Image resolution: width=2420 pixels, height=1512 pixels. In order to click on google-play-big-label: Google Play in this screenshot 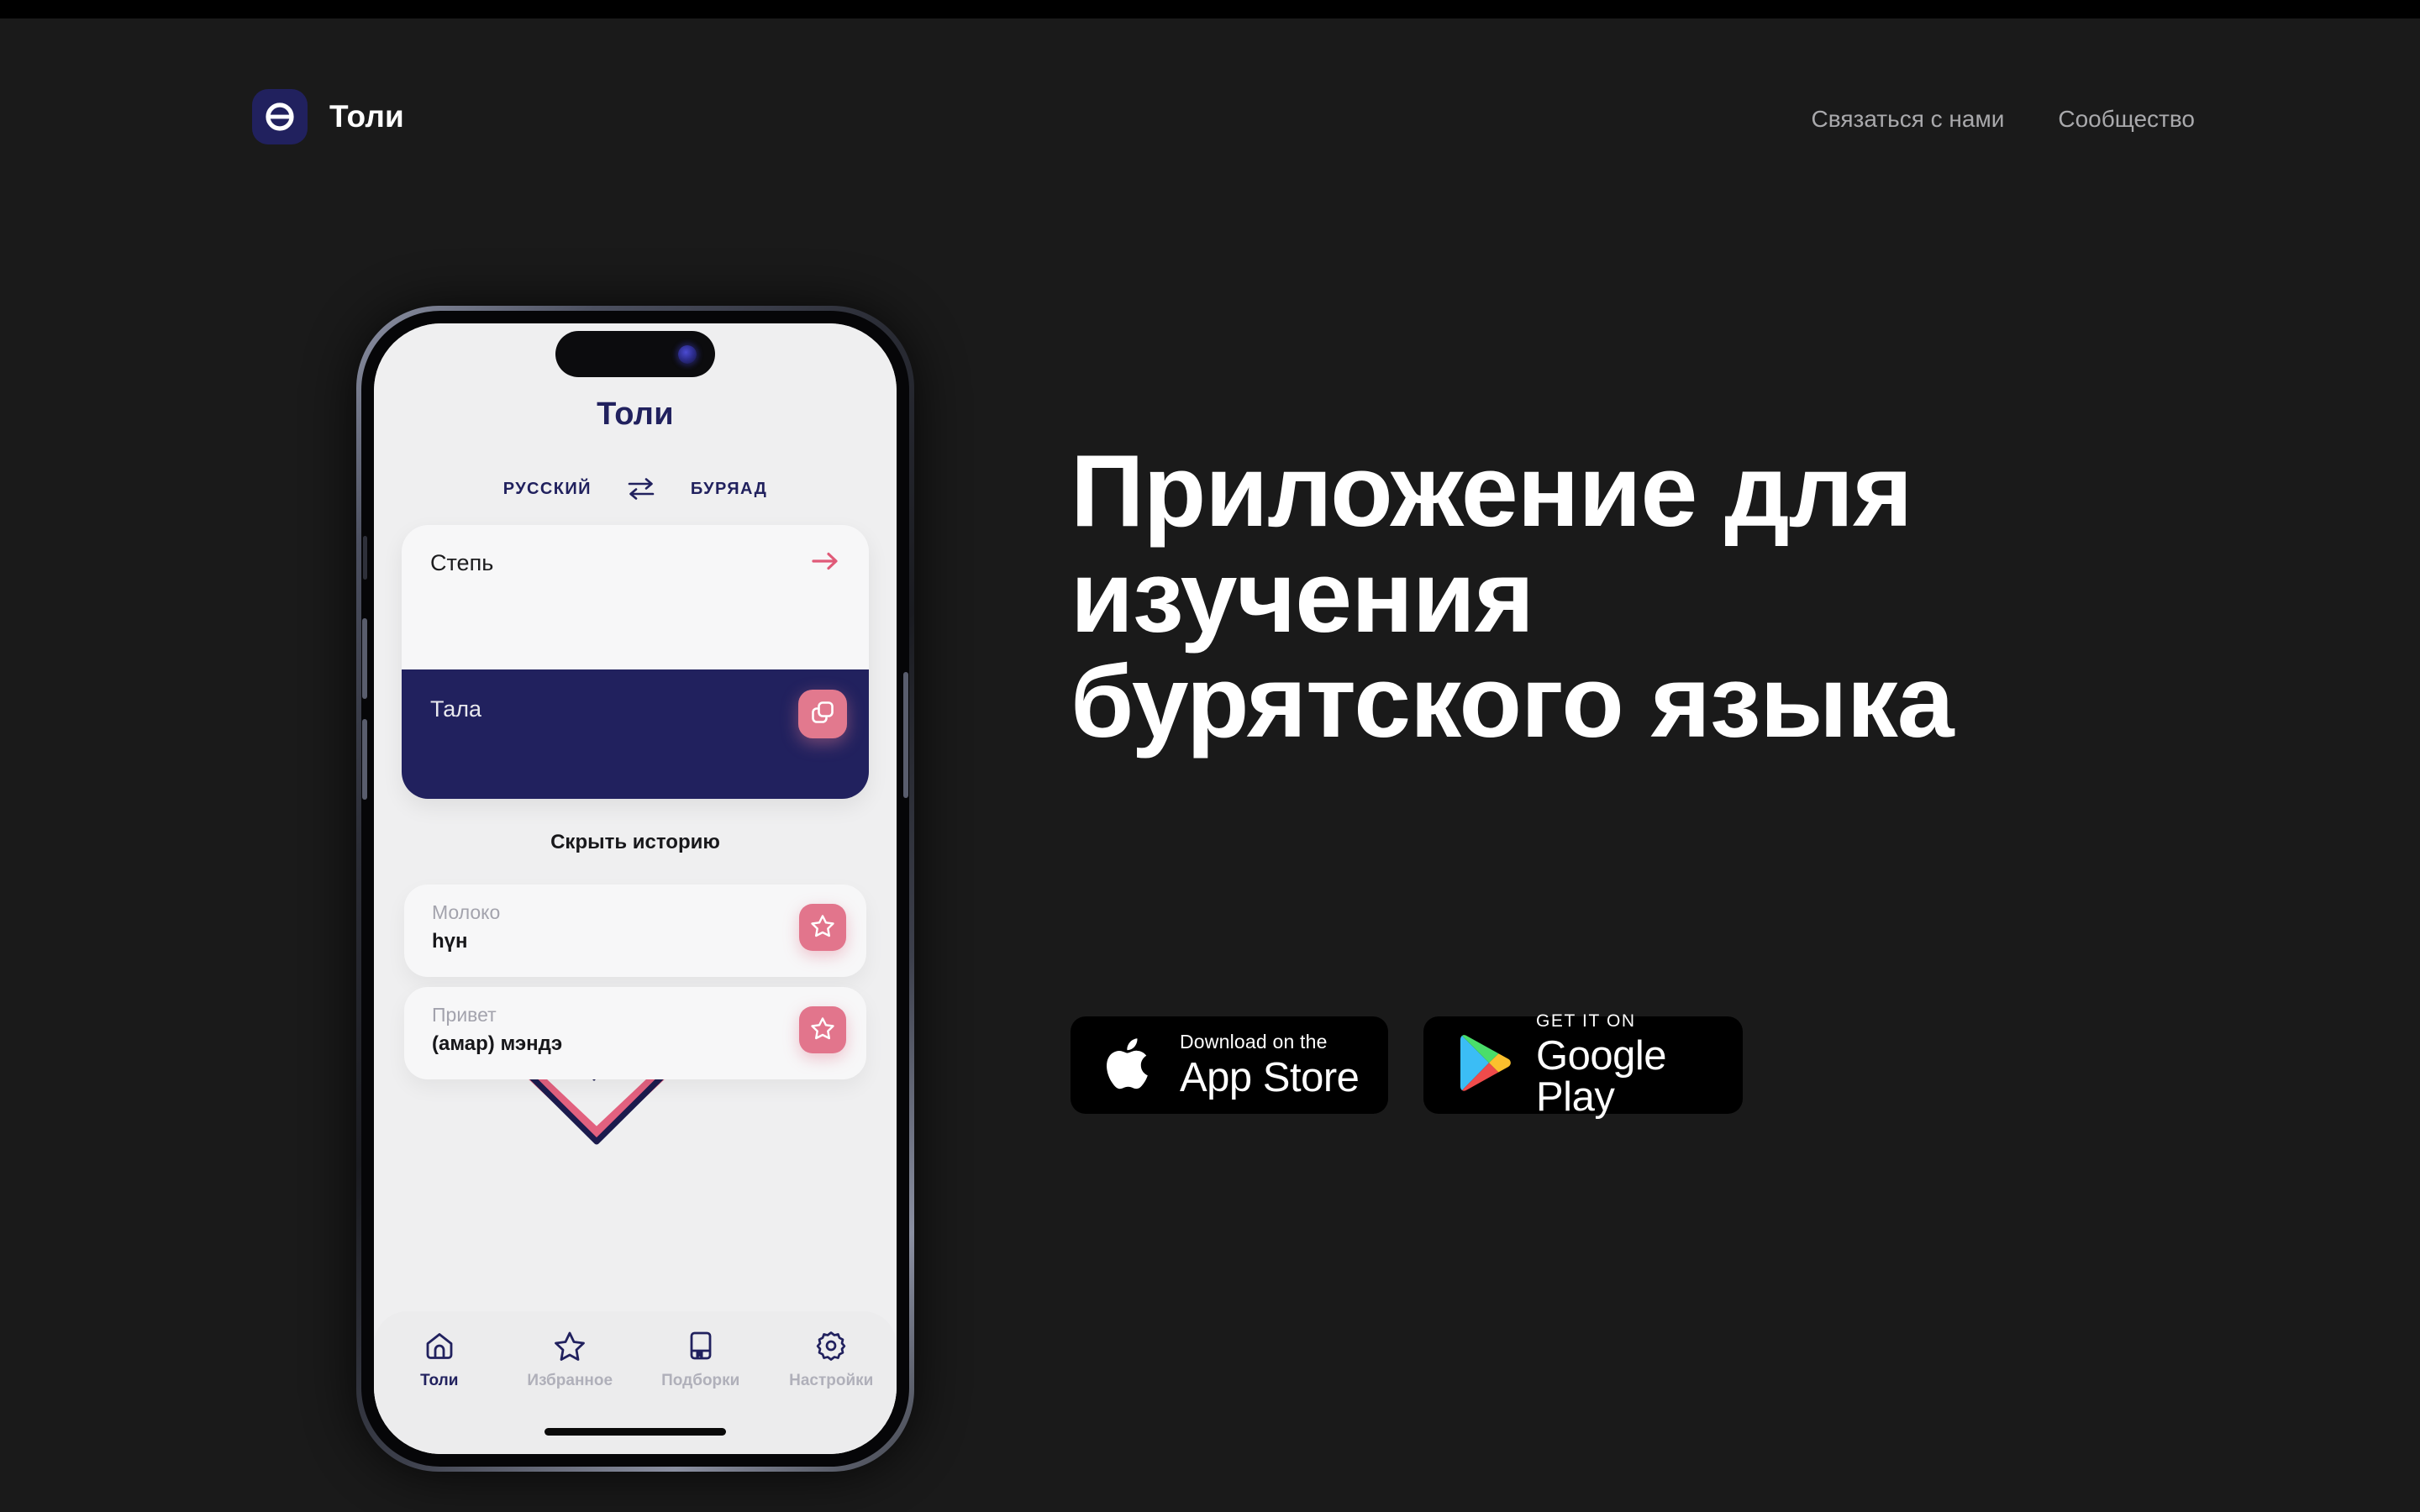, I will do `click(1601, 1076)`.